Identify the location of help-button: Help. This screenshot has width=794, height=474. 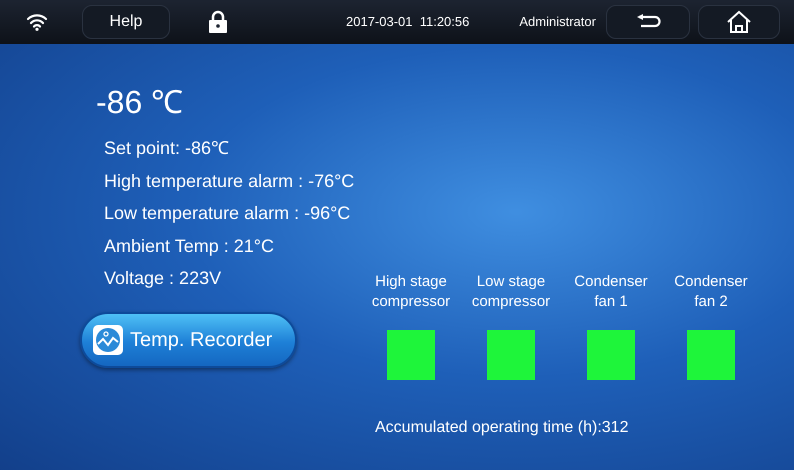
(126, 22).